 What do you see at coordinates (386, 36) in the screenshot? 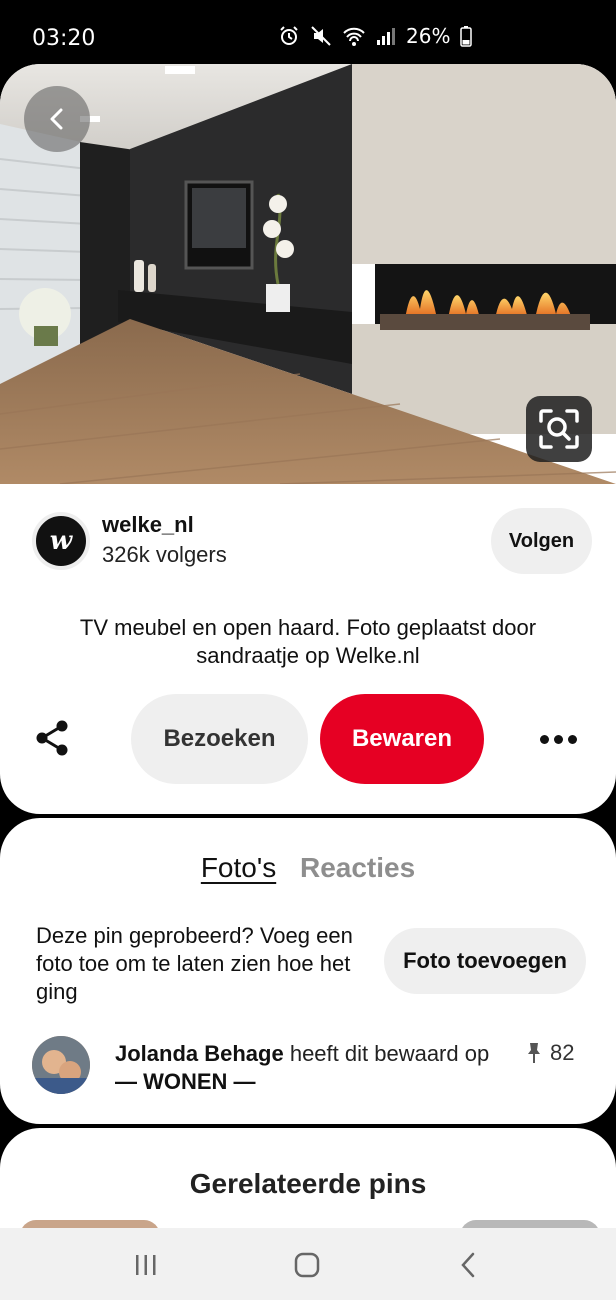
I see `signal-icon` at bounding box center [386, 36].